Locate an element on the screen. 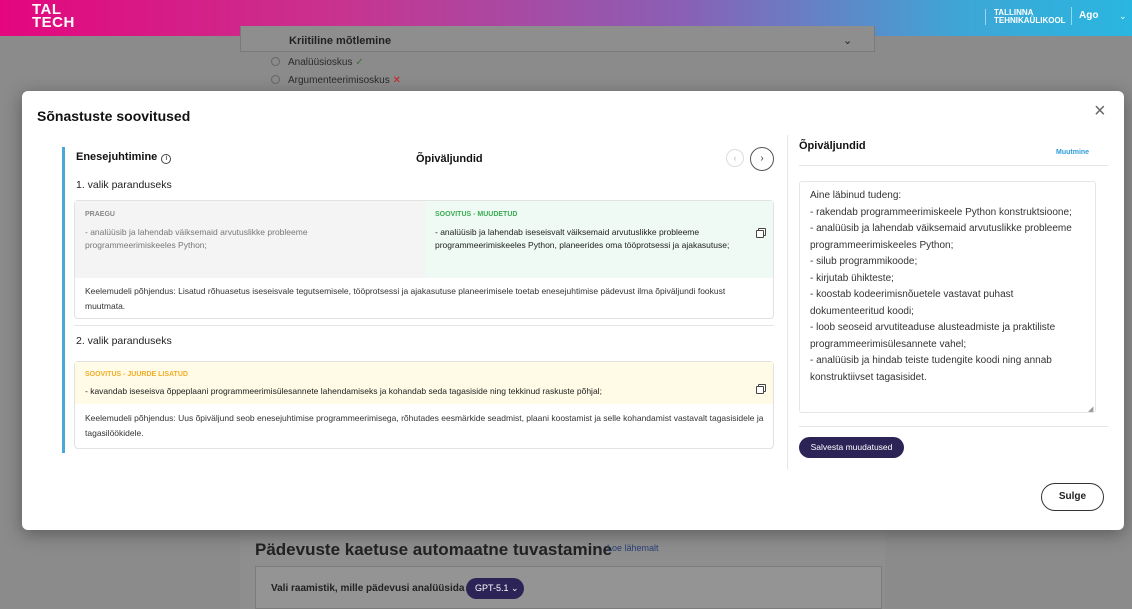  background-section-title: Pädevuste kaetuse automaatne tuvastamine is located at coordinates (434, 549).